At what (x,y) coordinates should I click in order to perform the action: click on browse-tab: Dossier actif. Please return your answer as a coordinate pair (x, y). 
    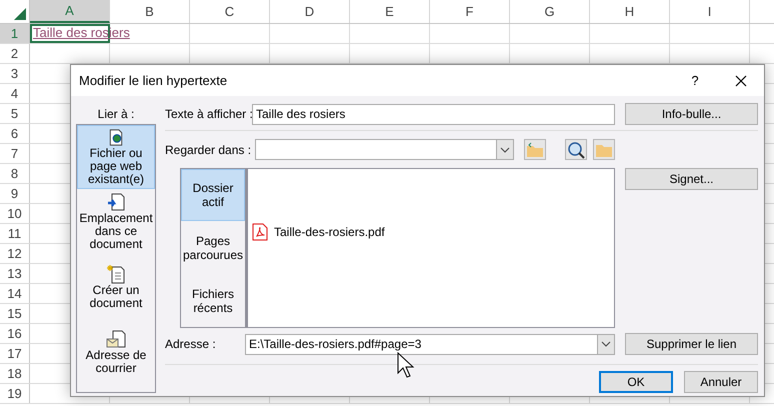
    Looking at the image, I should click on (213, 195).